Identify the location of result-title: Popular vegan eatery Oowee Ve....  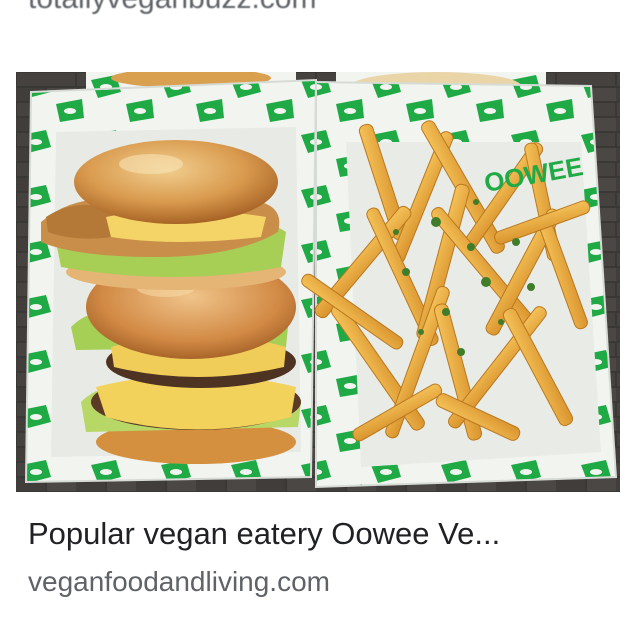
(320, 534).